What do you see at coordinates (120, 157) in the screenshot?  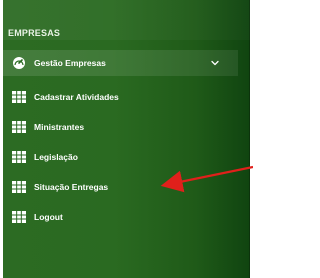 I see `sidebar-item-legislacao: Legislação` at bounding box center [120, 157].